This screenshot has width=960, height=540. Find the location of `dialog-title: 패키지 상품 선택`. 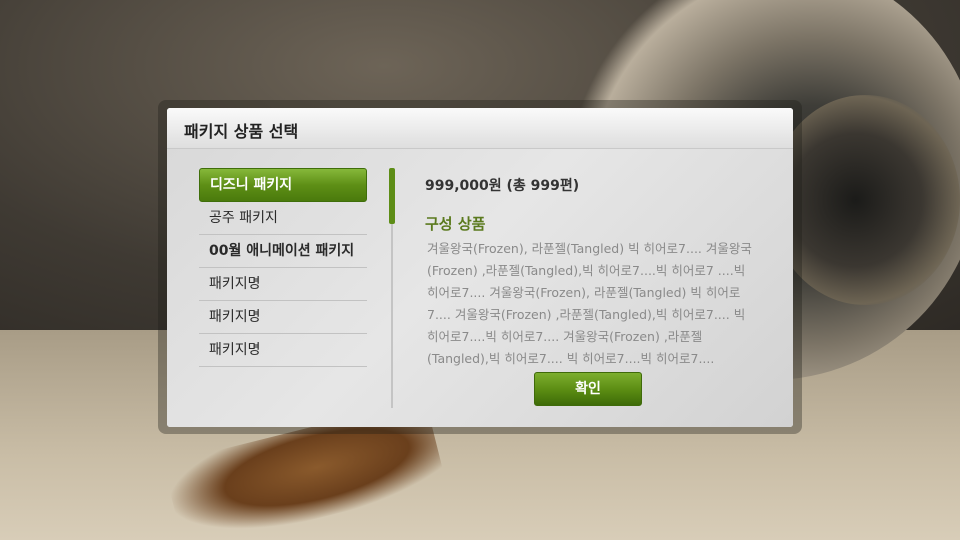

dialog-title: 패키지 상품 선택 is located at coordinates (241, 131).